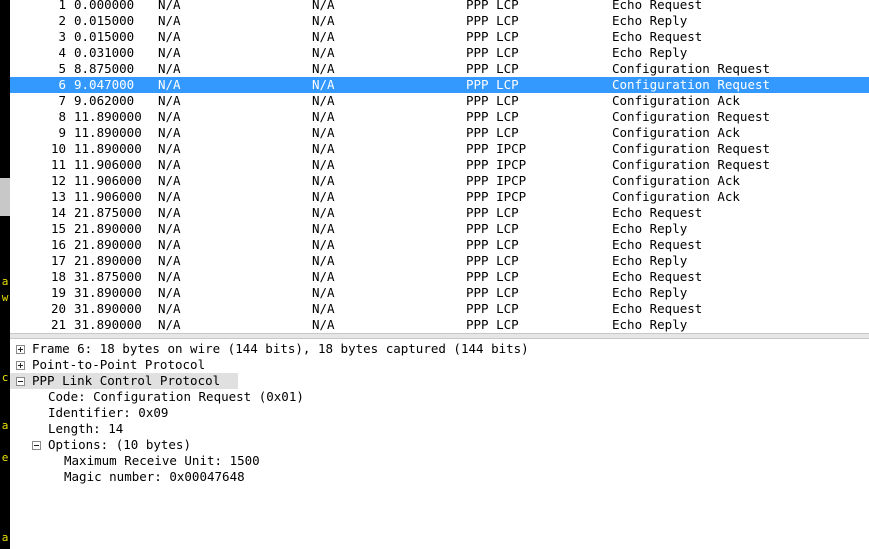 This screenshot has height=549, width=869. What do you see at coordinates (439, 461) in the screenshot?
I see `detail-tree-item: Maximum Receive Unit: 1500` at bounding box center [439, 461].